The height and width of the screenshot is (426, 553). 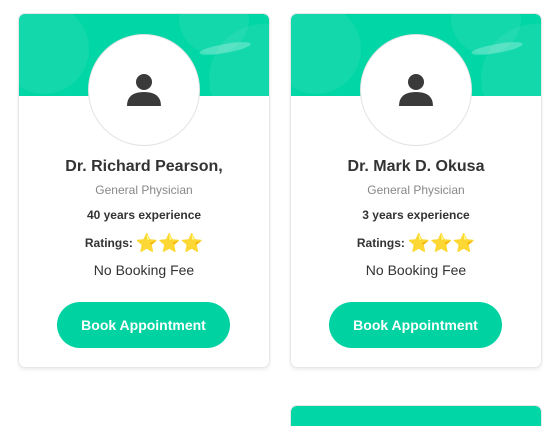 What do you see at coordinates (144, 215) in the screenshot?
I see `doctor-experience: 40 years experience` at bounding box center [144, 215].